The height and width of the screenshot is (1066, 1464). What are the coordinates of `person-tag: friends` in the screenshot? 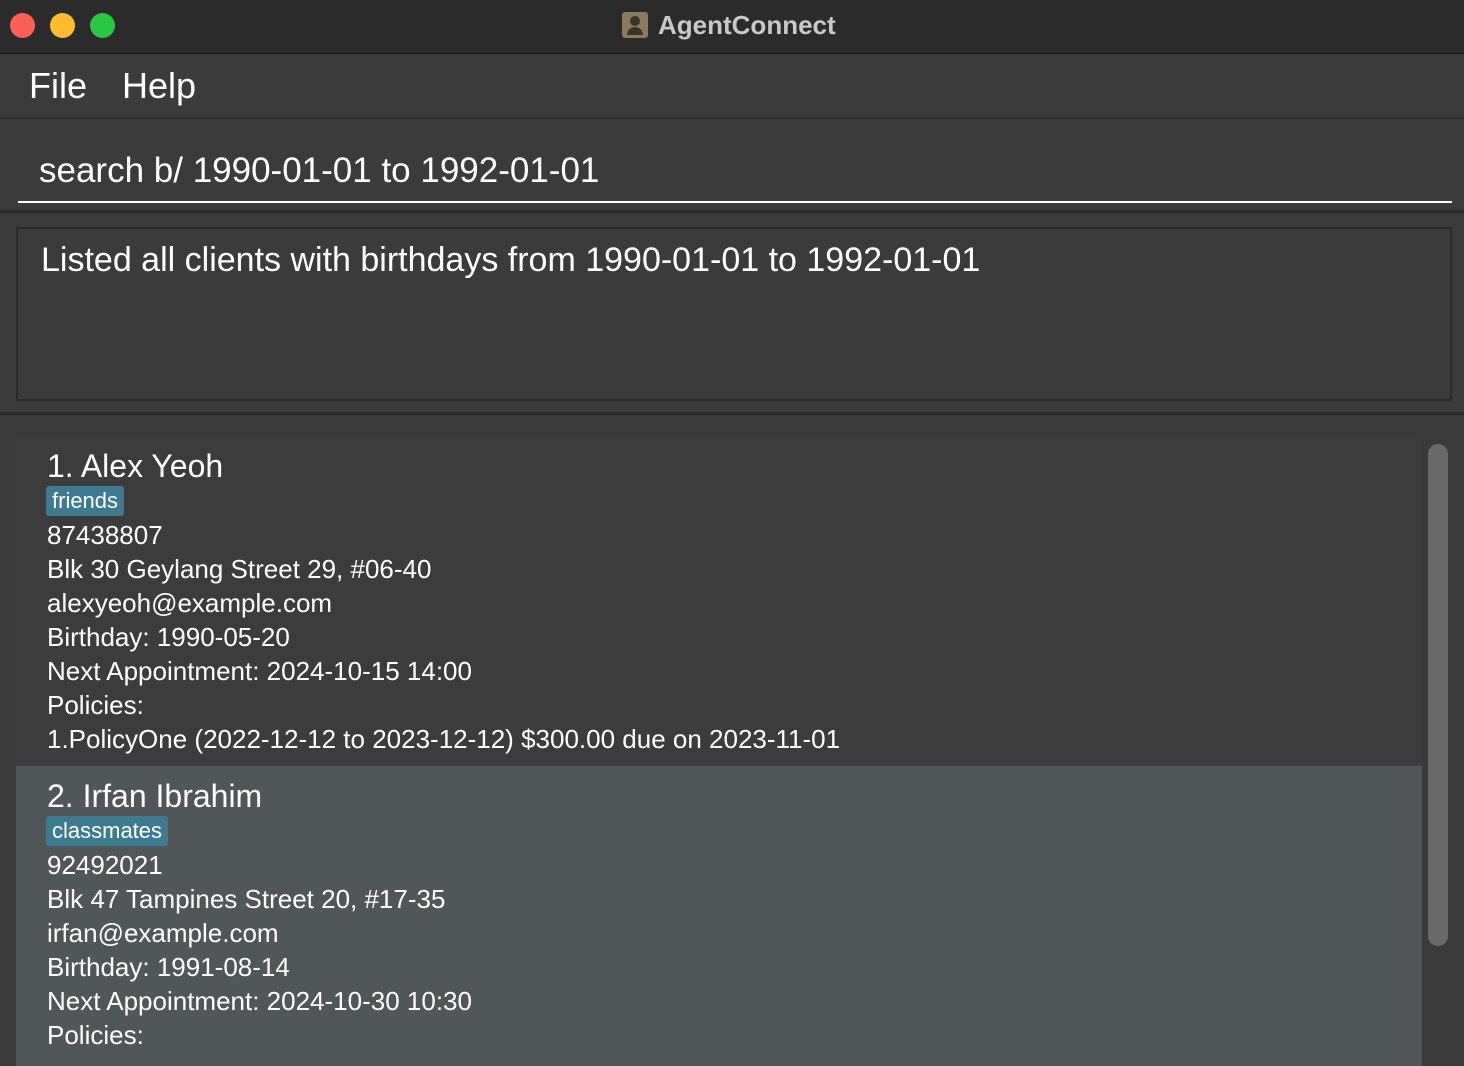 It's located at (85, 501).